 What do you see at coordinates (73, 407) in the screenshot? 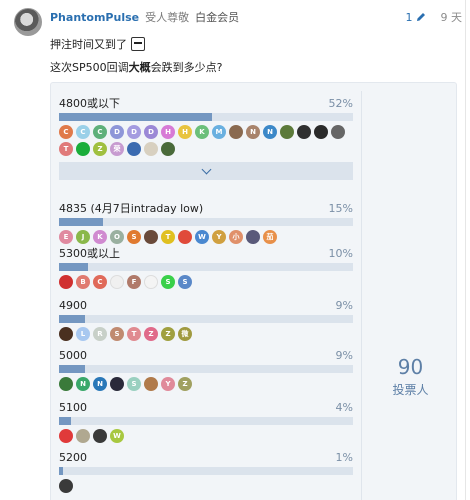
I see `poll-option-label: 5100` at bounding box center [73, 407].